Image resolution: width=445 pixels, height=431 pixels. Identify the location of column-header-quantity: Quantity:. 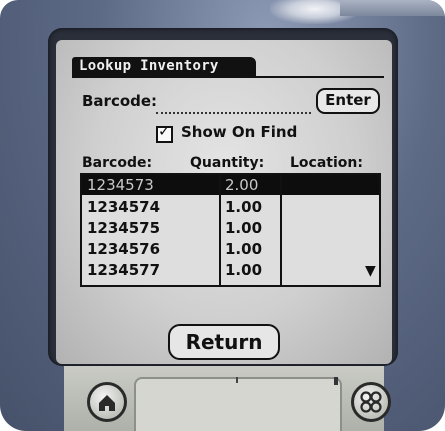
(227, 163).